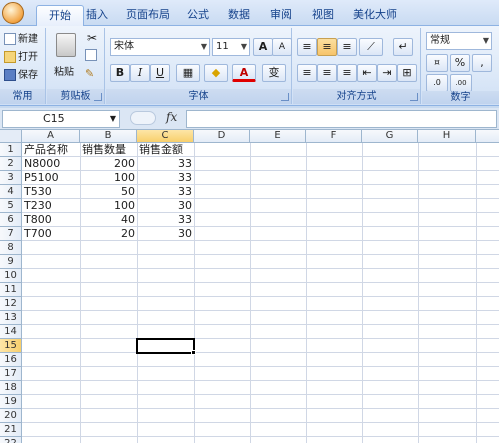 This screenshot has height=443, width=499. Describe the element at coordinates (164, 192) in the screenshot. I see `cell-c4: 33` at that location.